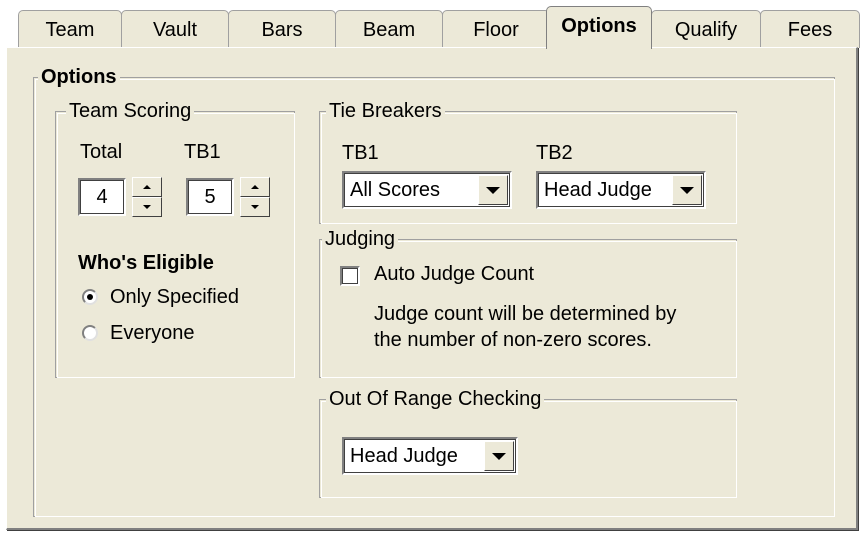  I want to click on tb1-stepper, so click(255, 197).